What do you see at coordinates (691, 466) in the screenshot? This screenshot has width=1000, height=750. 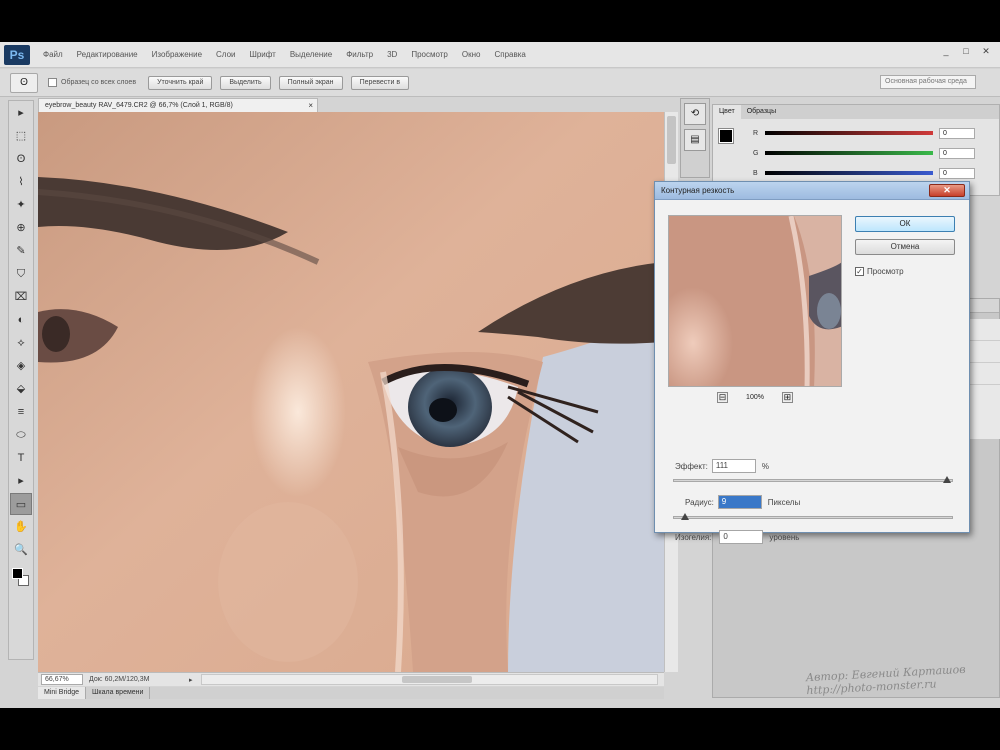 I see `amount-label: Эффект:` at bounding box center [691, 466].